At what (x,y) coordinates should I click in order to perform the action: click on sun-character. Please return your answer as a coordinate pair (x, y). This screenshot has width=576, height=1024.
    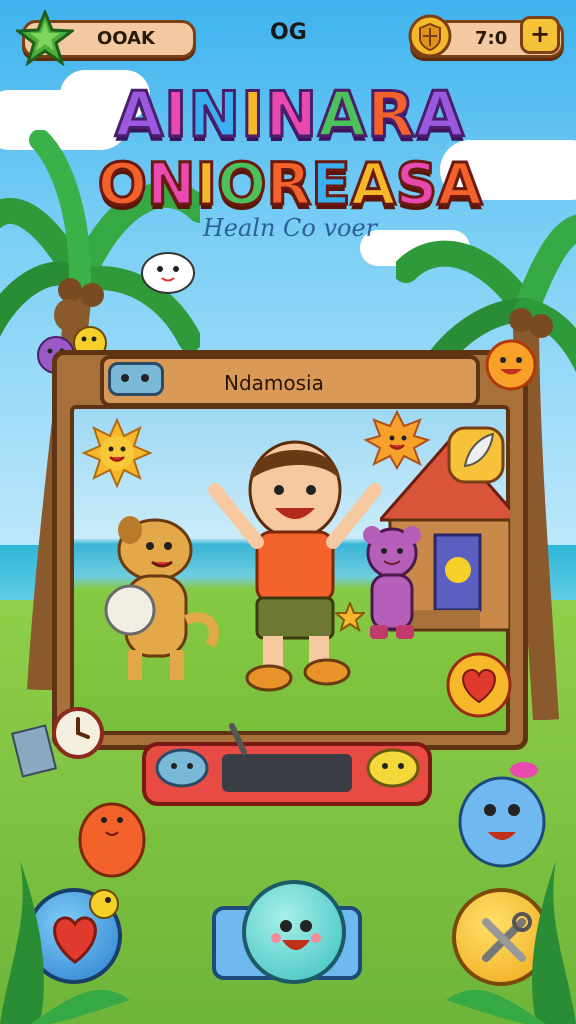
    Looking at the image, I should click on (117, 453).